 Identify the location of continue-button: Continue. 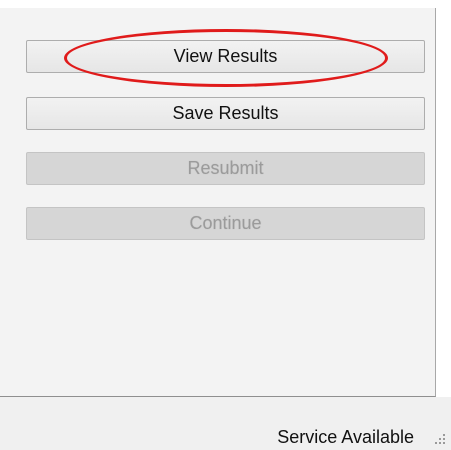
(225, 223).